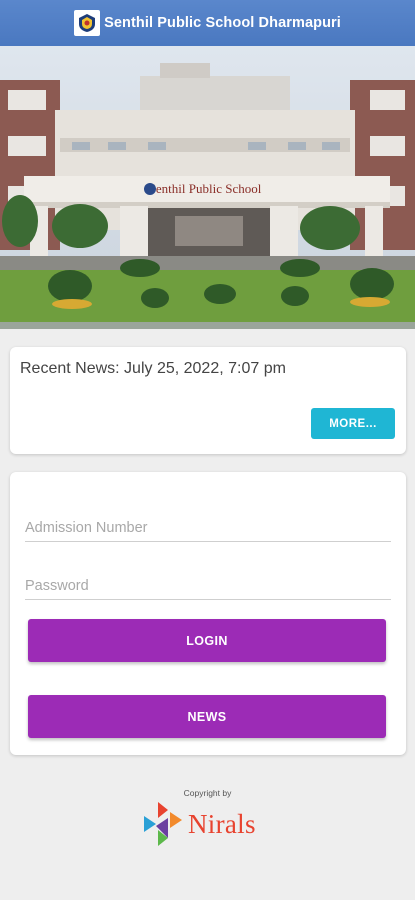  What do you see at coordinates (207, 716) in the screenshot?
I see `news-button: NEWS` at bounding box center [207, 716].